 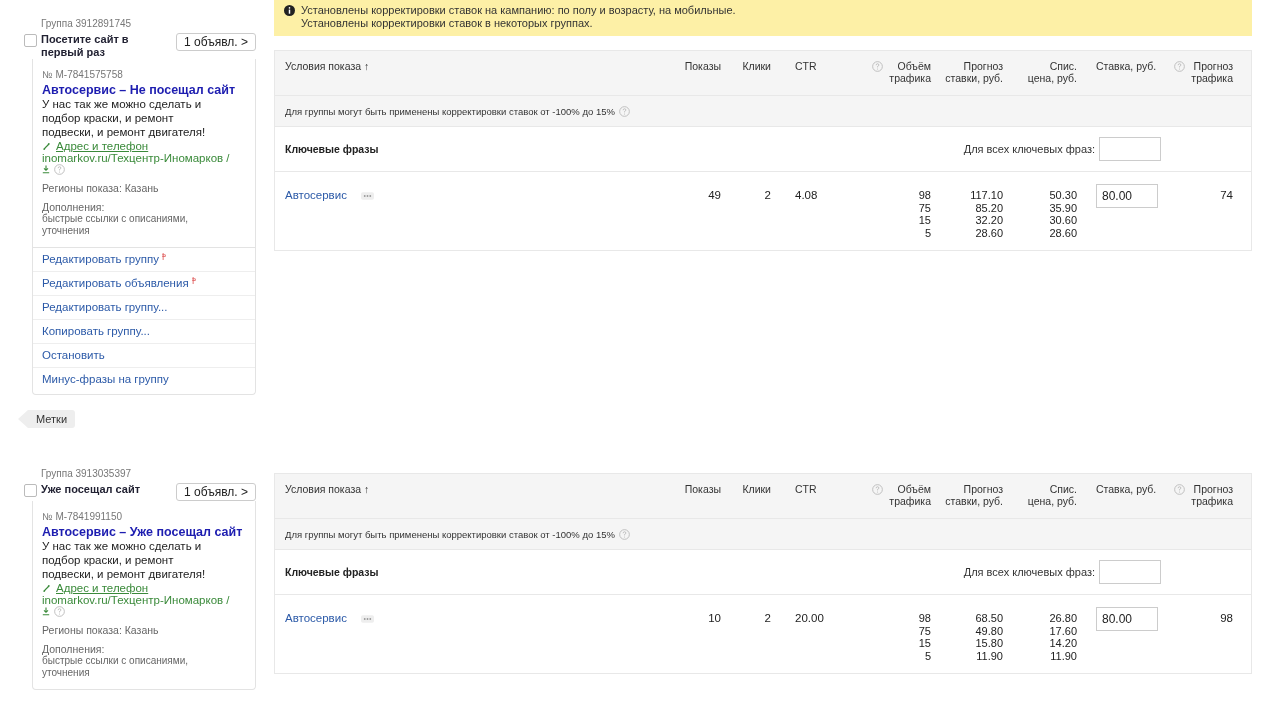 I want to click on table-cell-text: 50.30, so click(x=1062, y=195).